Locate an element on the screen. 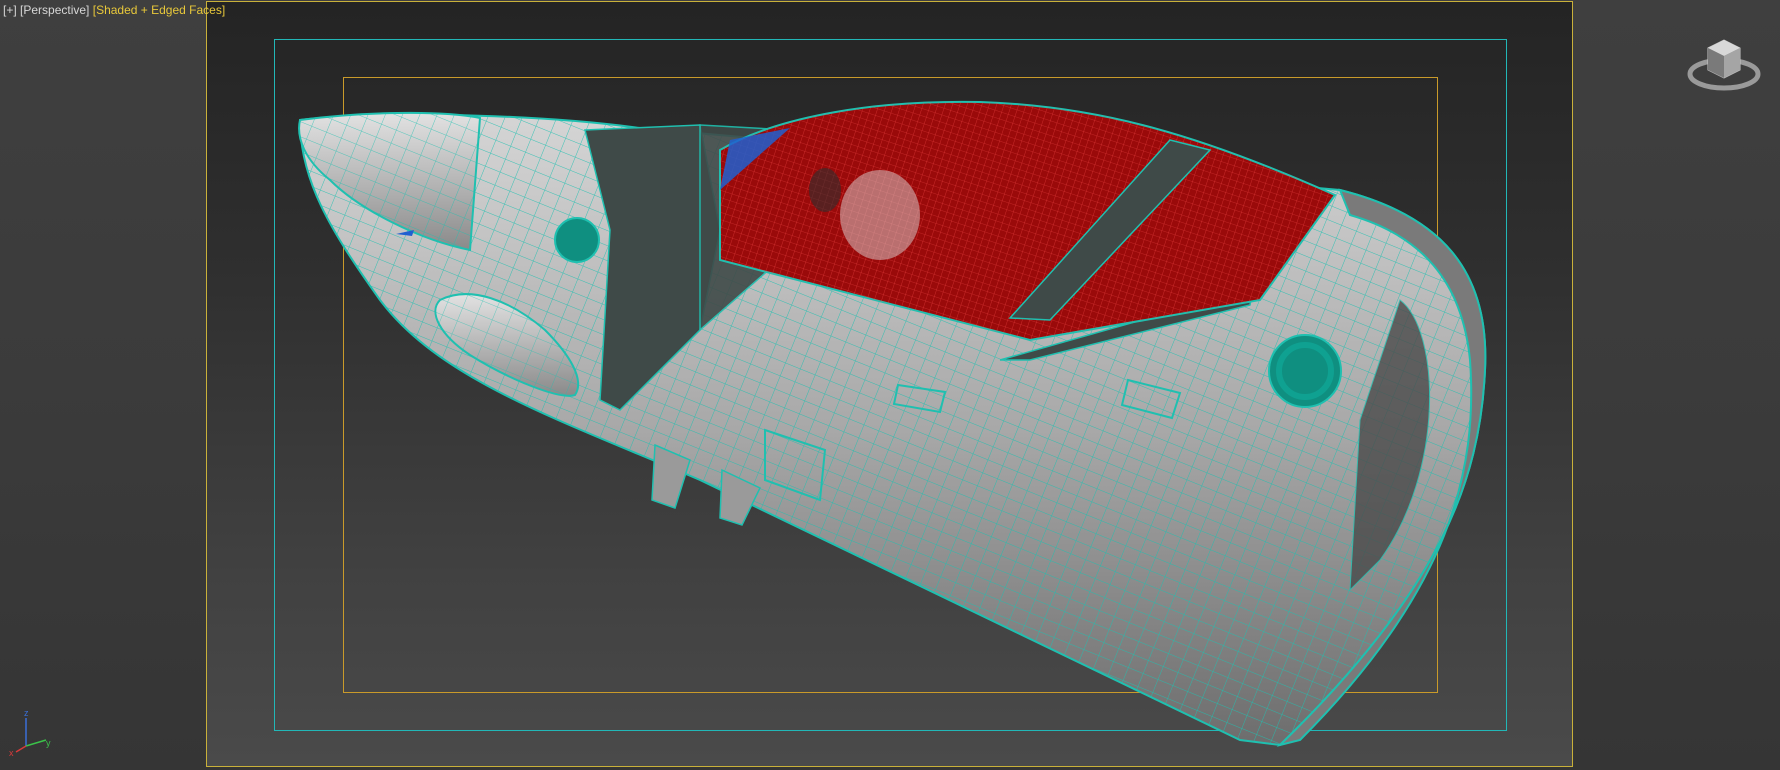  viewcube-icon is located at coordinates (1724, 62).